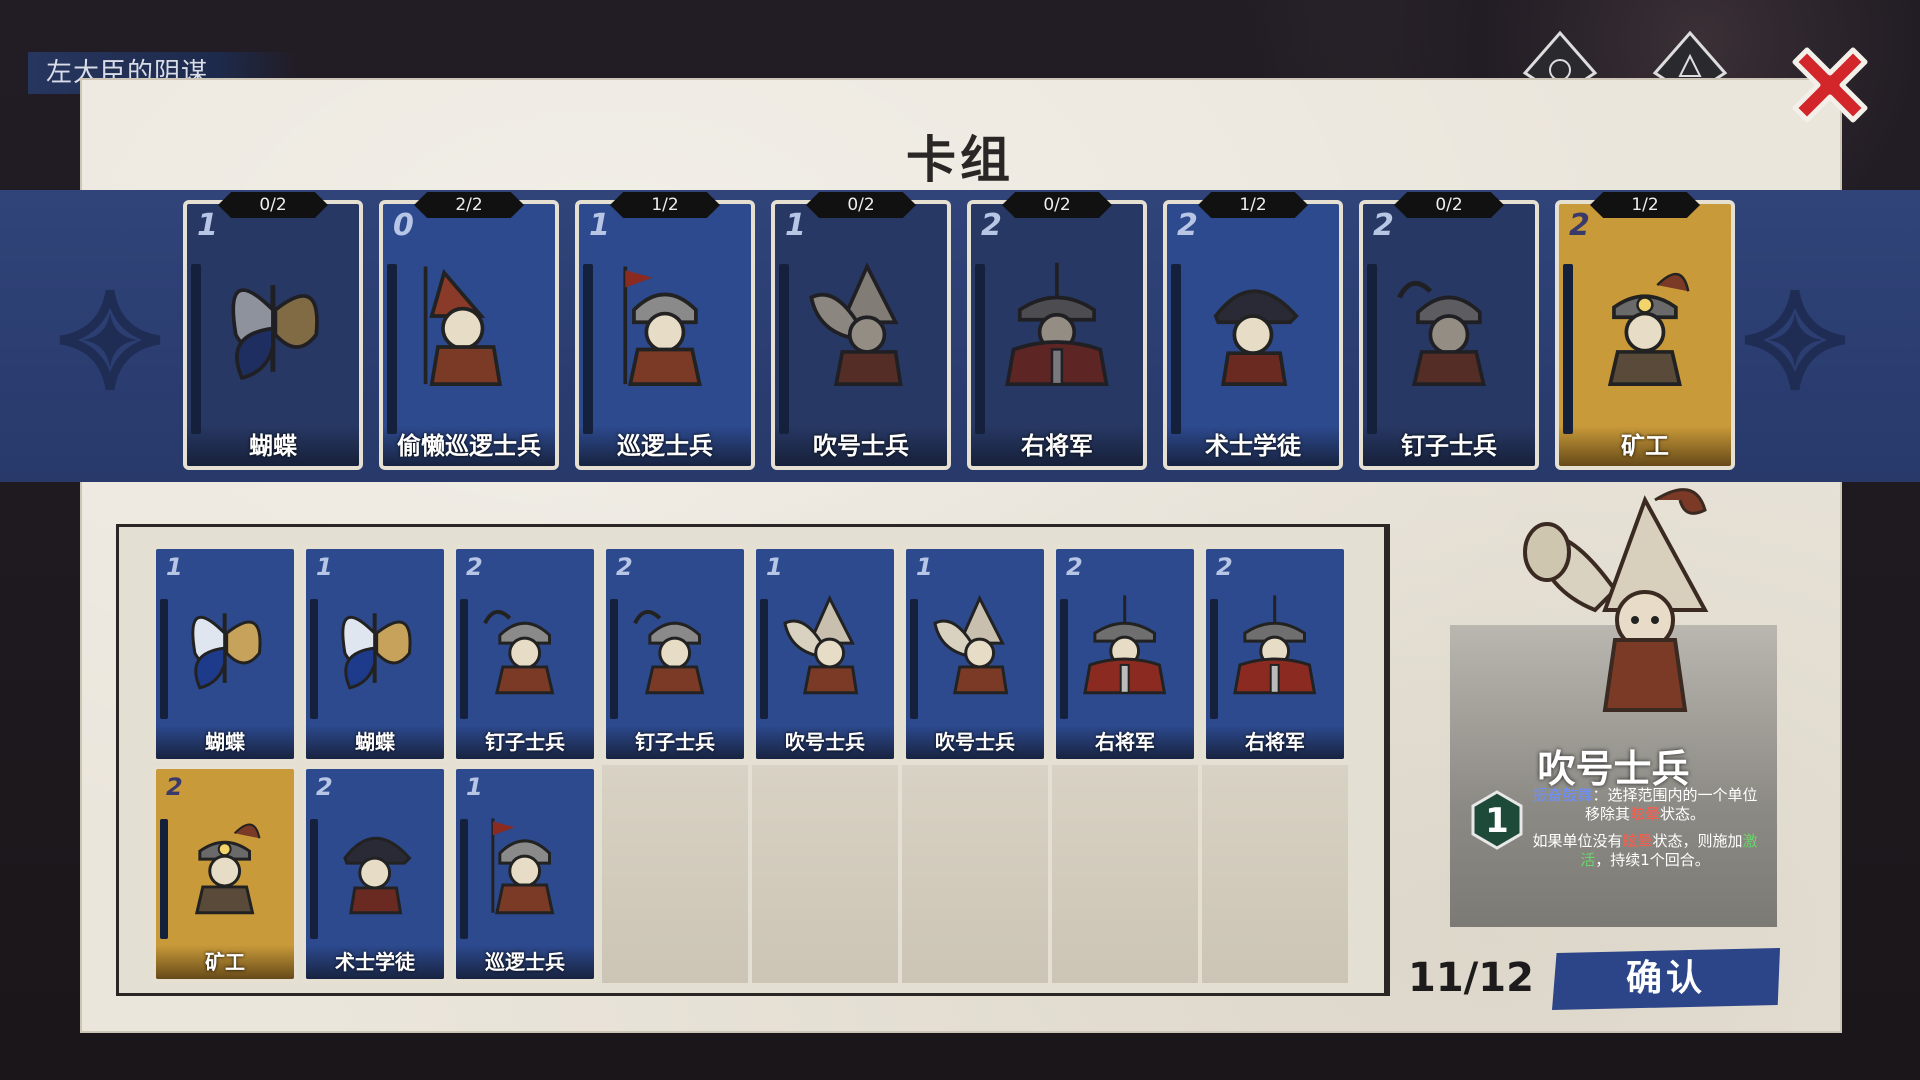 This screenshot has height=1080, width=1920. Describe the element at coordinates (1057, 335) in the screenshot. I see `card-face: 2 右将军` at that location.